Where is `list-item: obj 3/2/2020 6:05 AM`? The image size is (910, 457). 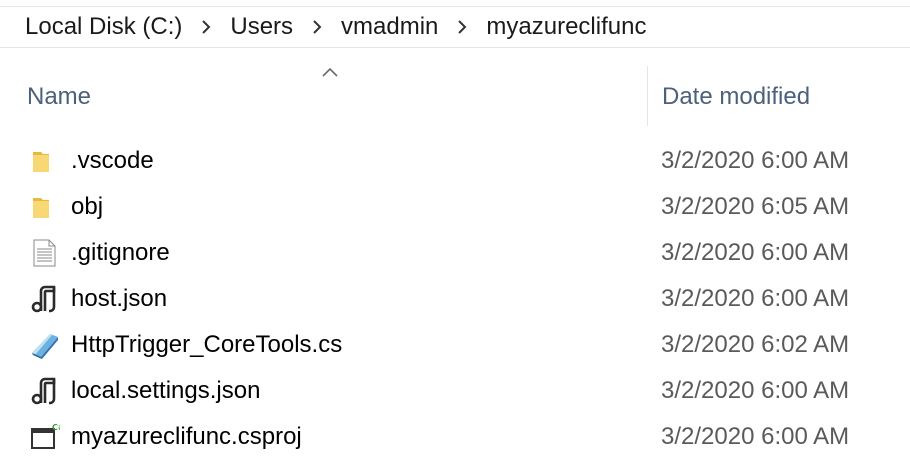 list-item: obj 3/2/2020 6:05 AM is located at coordinates (455, 207).